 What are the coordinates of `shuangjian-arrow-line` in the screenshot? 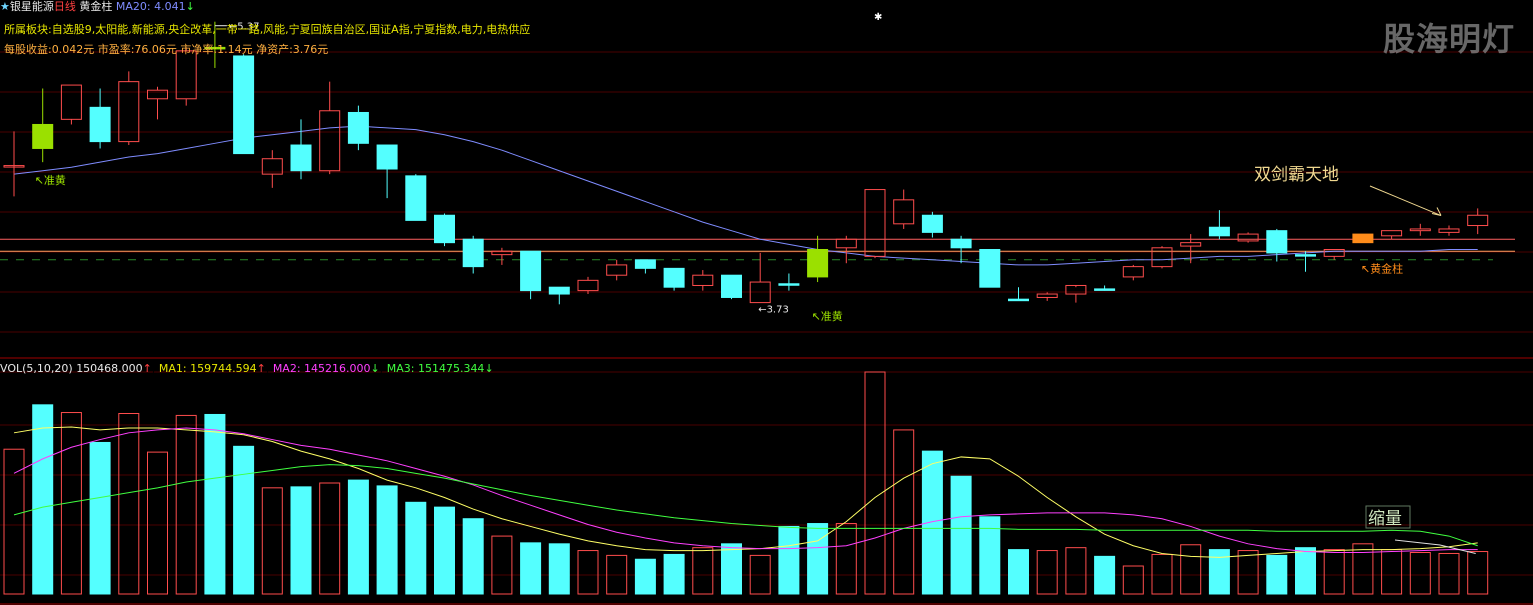 It's located at (1405, 200).